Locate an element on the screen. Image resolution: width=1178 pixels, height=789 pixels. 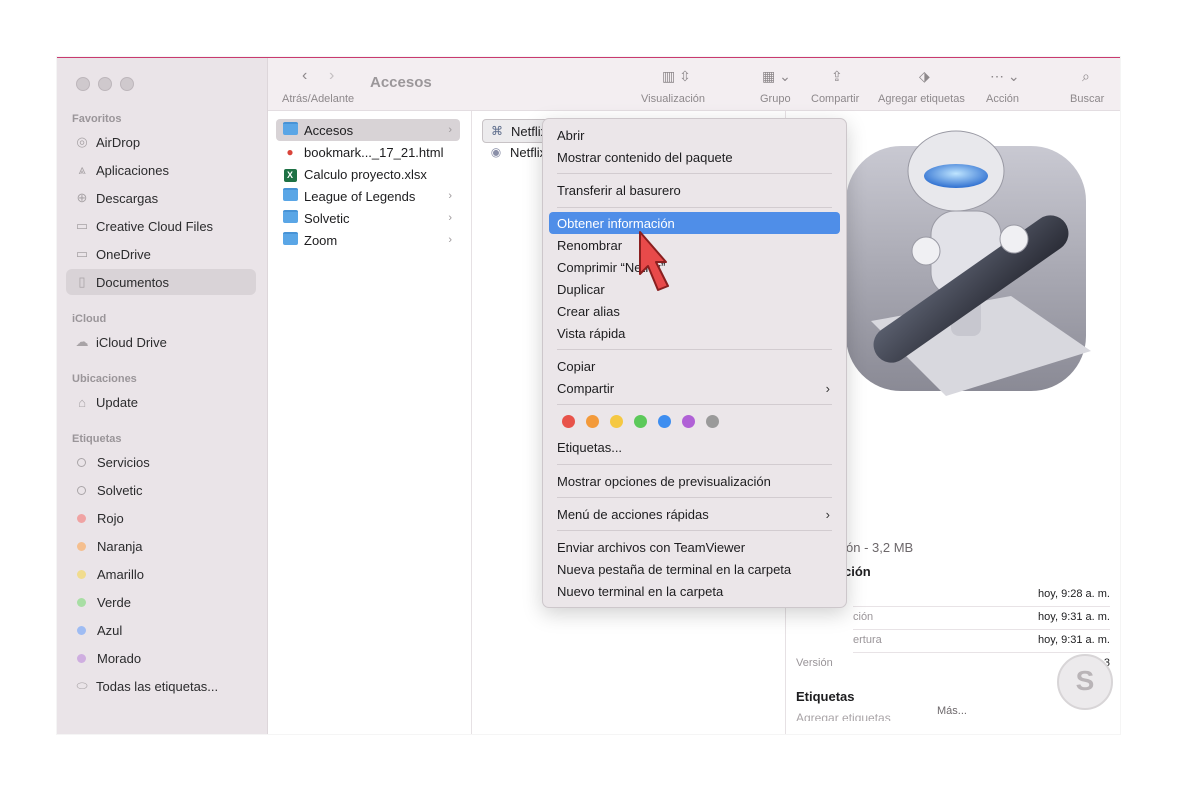
menu-item-quick-look: Vista rápida is located at coordinates (694, 333).